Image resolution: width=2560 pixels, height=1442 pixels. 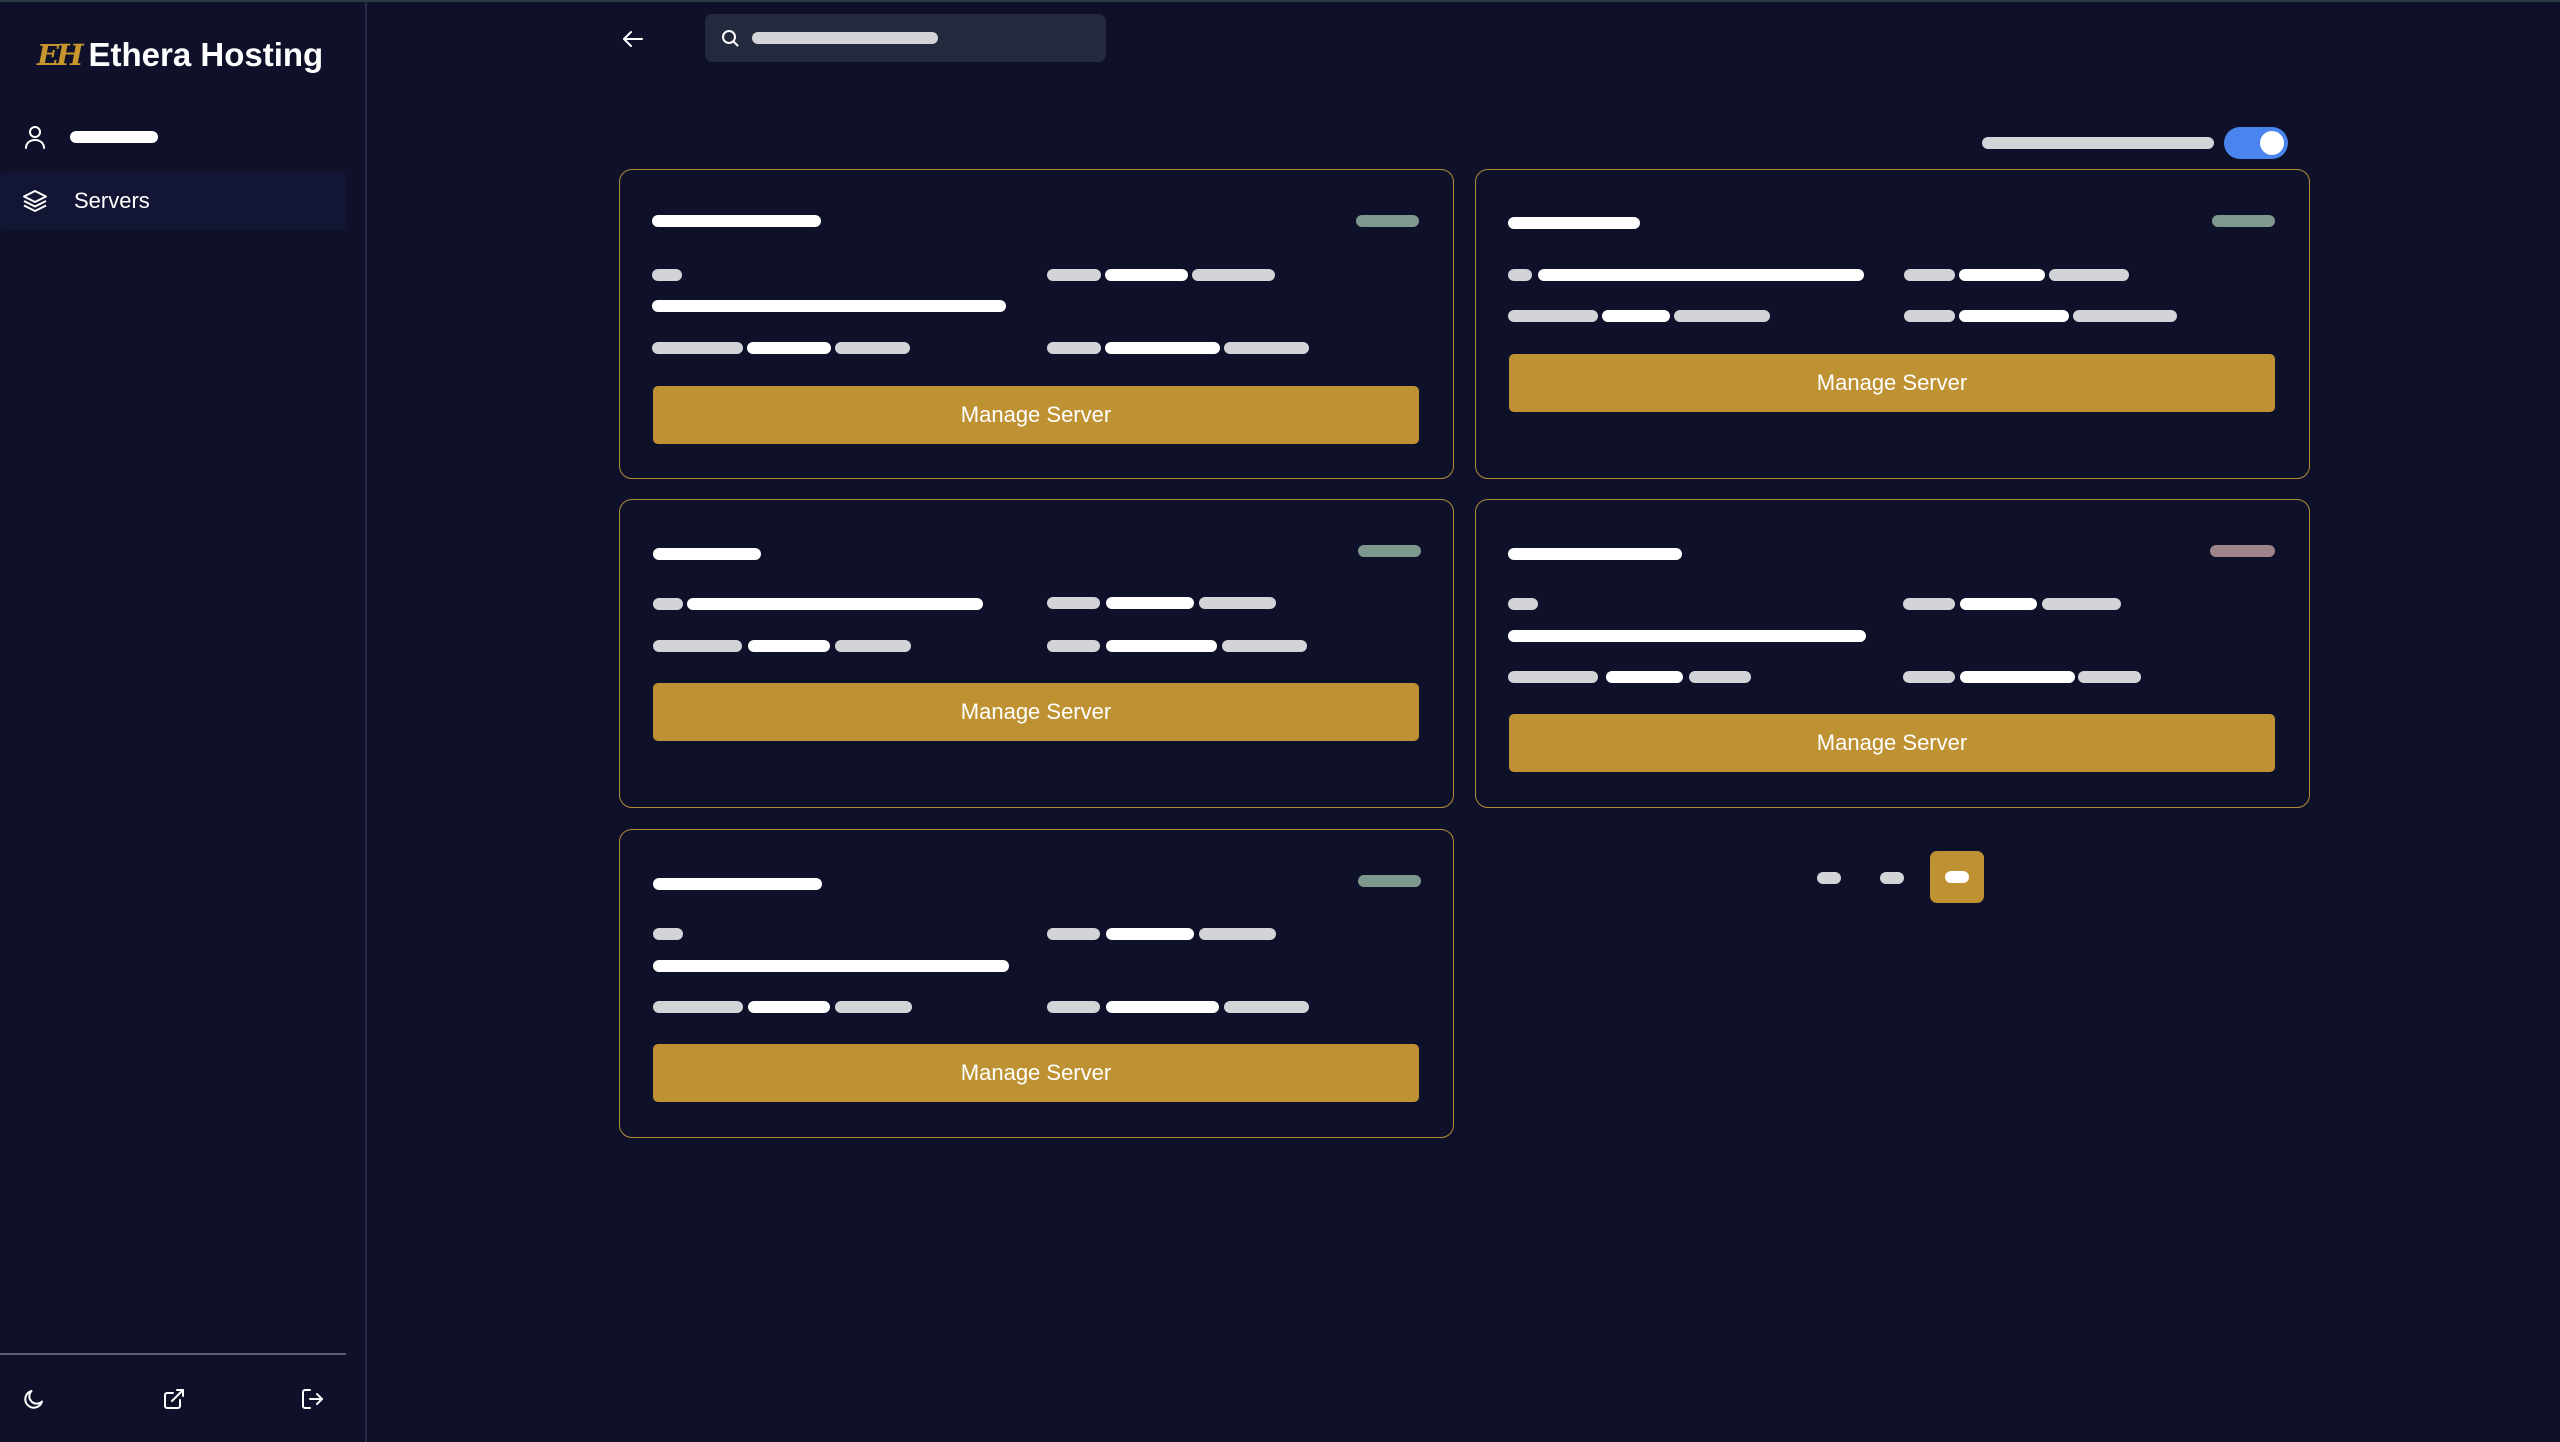 I want to click on sidebar-footer, so click(x=173, y=1402).